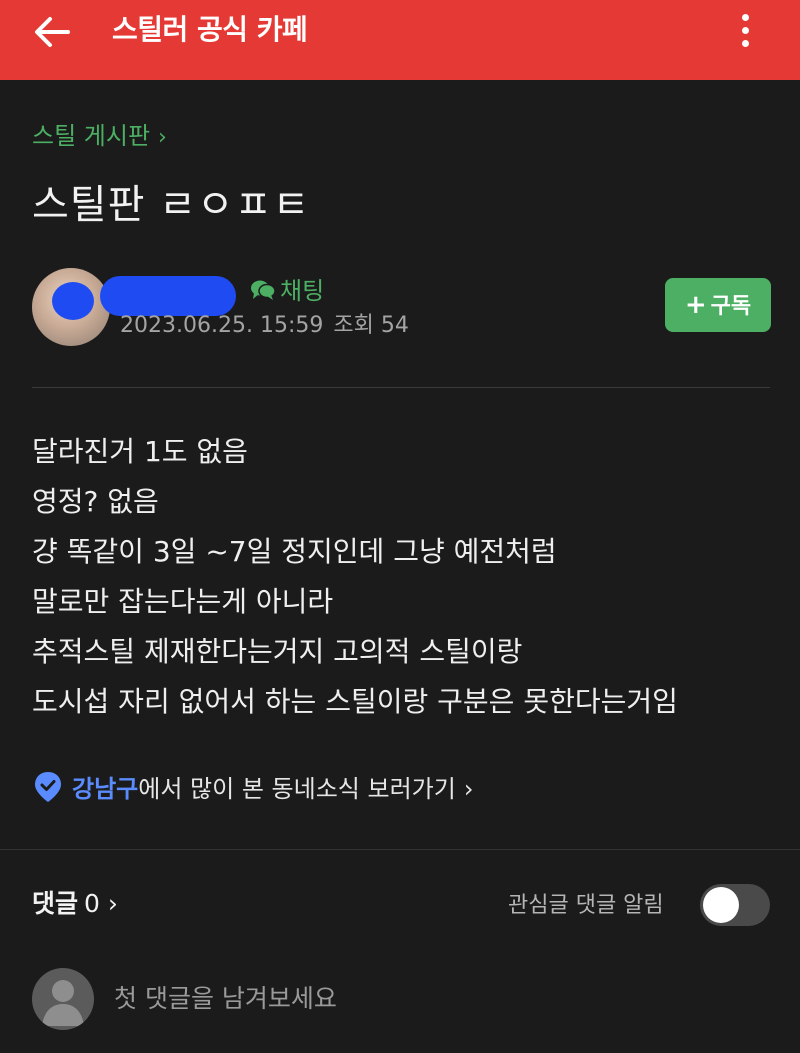  I want to click on back-button, so click(52, 32).